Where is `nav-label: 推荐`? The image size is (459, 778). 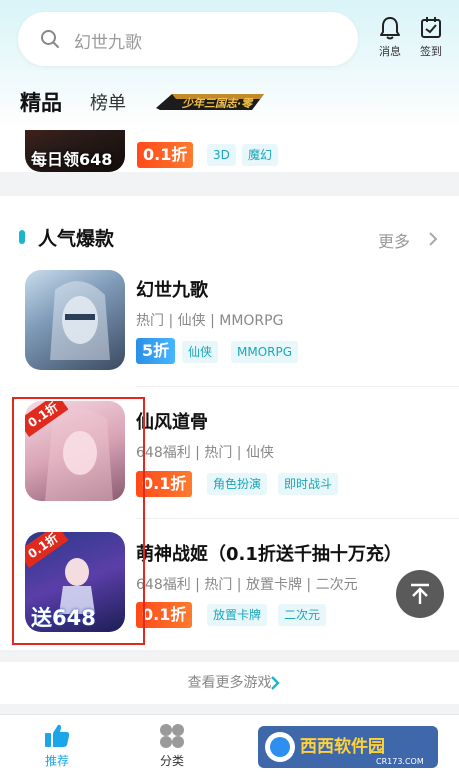 nav-label: 推荐 is located at coordinates (56, 761).